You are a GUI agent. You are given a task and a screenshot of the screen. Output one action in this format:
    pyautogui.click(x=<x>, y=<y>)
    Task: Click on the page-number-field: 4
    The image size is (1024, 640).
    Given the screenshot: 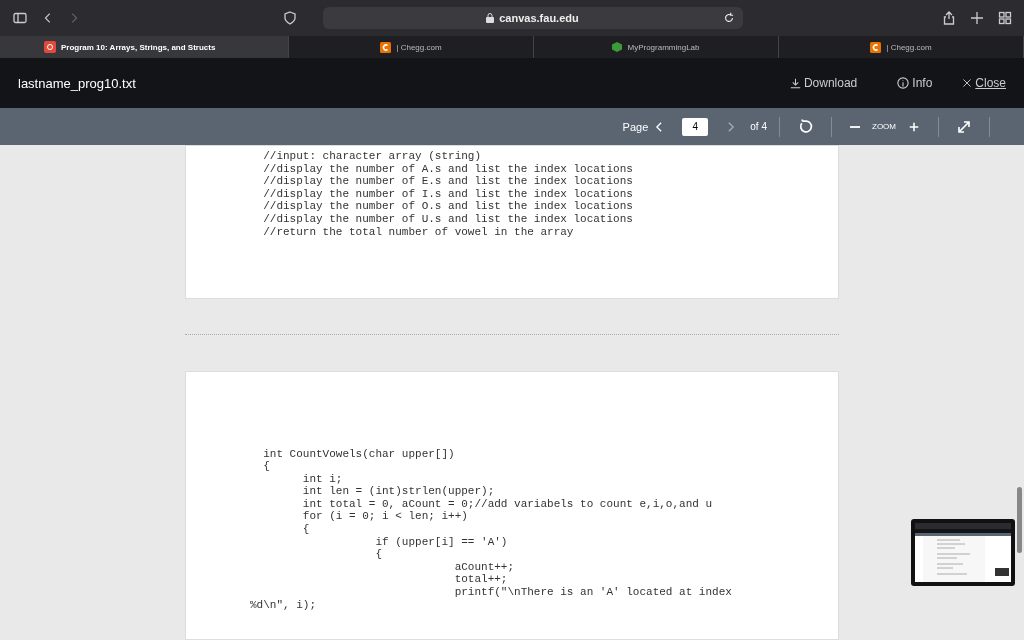 What is the action you would take?
    pyautogui.click(x=695, y=126)
    